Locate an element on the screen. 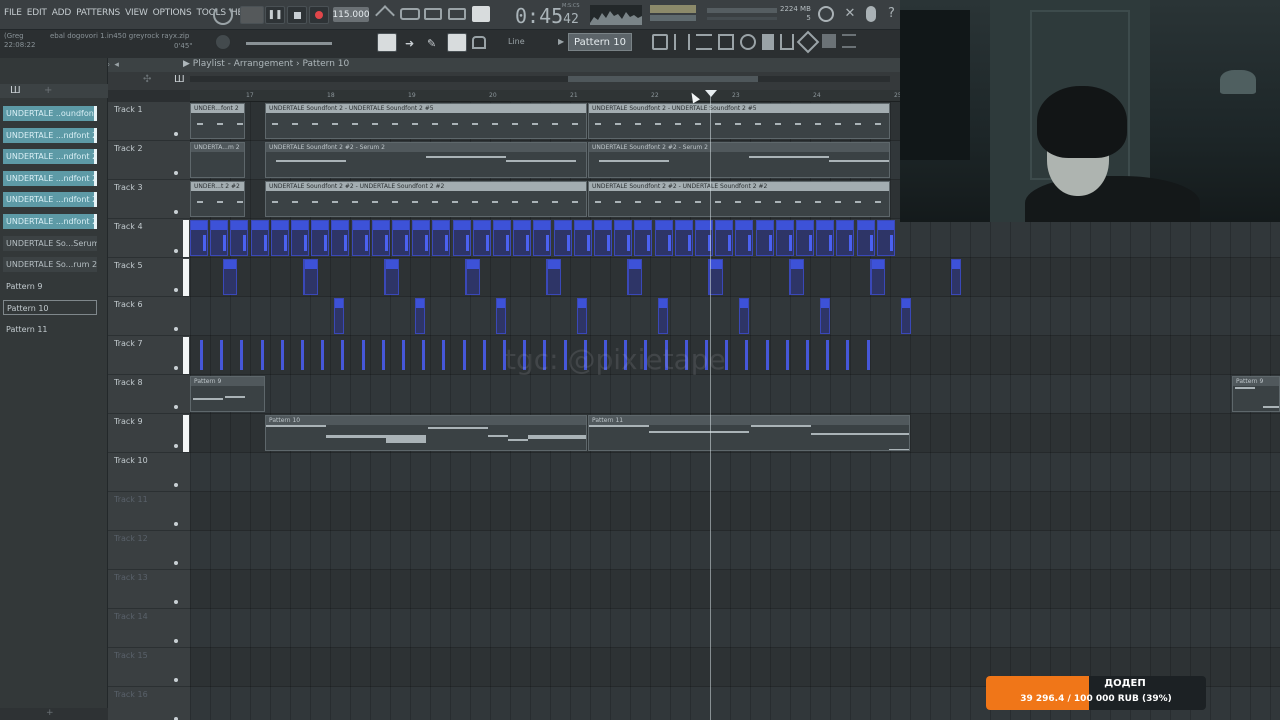 The image size is (1280, 720). help-icon: ? is located at coordinates (894, 14).